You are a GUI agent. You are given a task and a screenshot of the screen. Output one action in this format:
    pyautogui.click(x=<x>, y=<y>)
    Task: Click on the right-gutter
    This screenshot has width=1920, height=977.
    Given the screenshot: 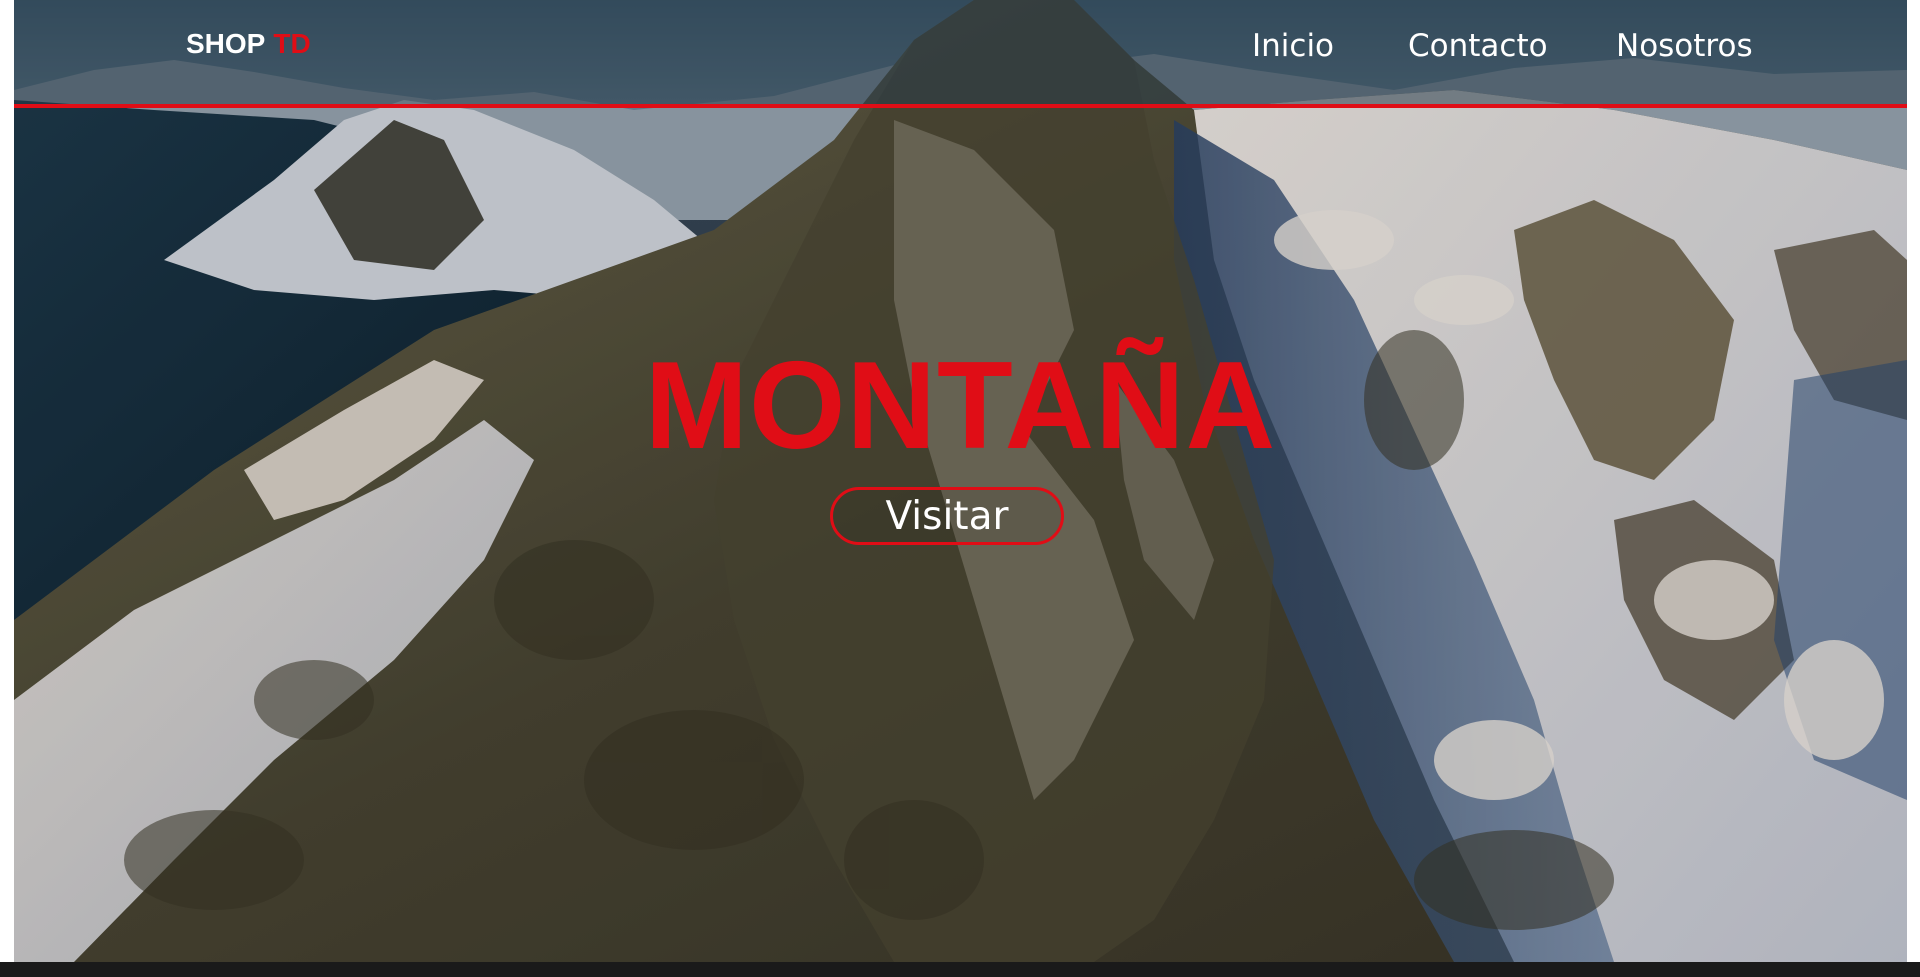 What is the action you would take?
    pyautogui.click(x=1913, y=481)
    